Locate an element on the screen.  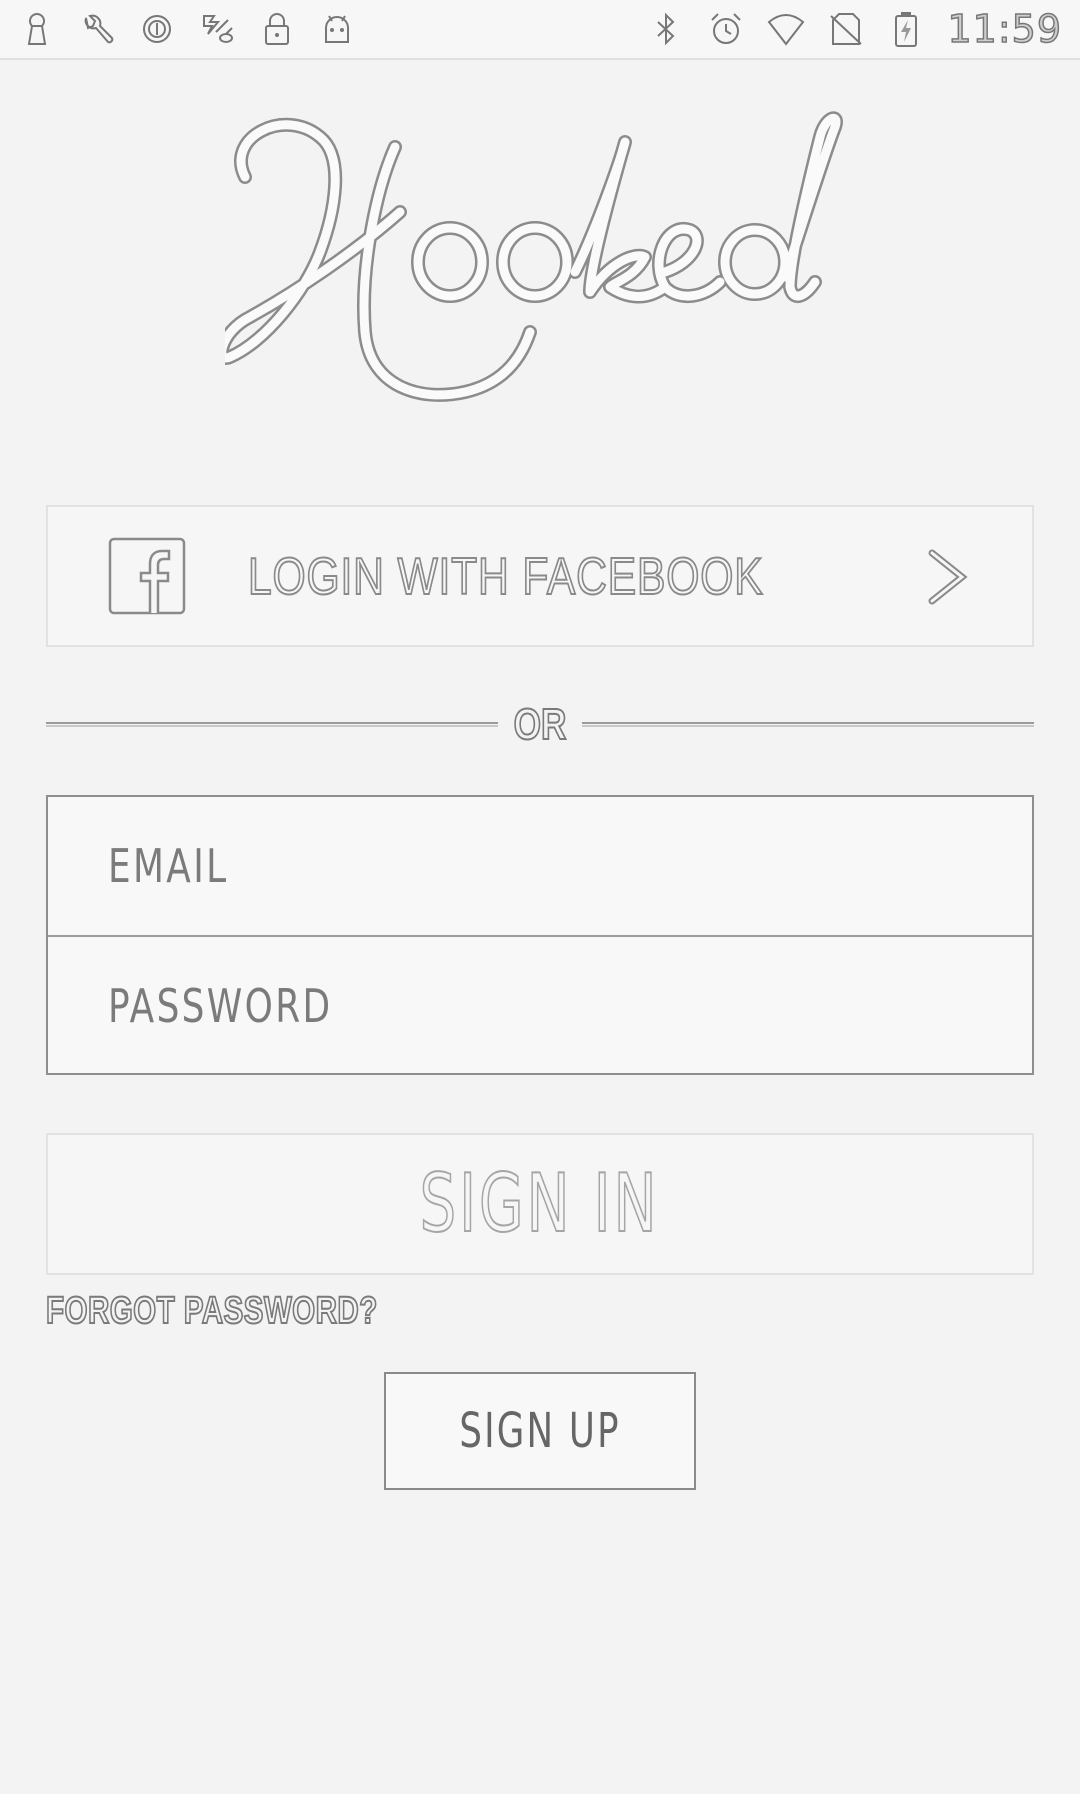
lock-icon is located at coordinates (277, 29).